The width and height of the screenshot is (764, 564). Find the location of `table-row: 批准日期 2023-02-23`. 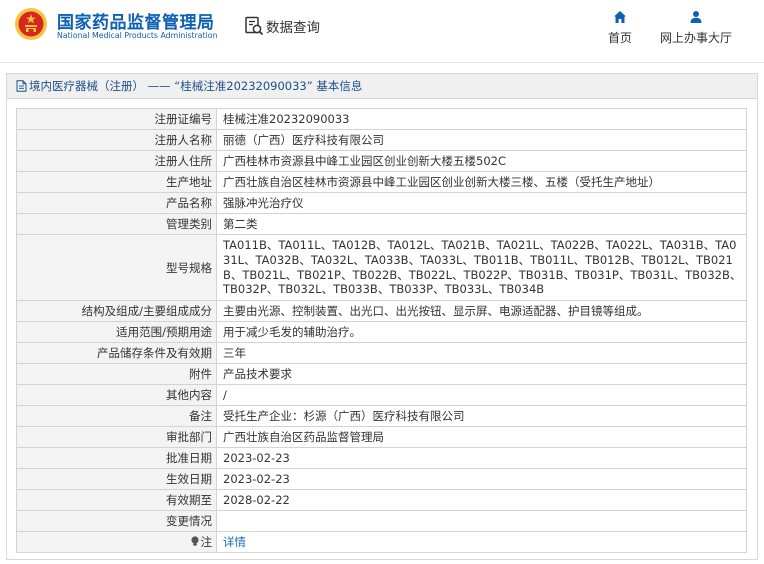

table-row: 批准日期 2023-02-23 is located at coordinates (381, 458).